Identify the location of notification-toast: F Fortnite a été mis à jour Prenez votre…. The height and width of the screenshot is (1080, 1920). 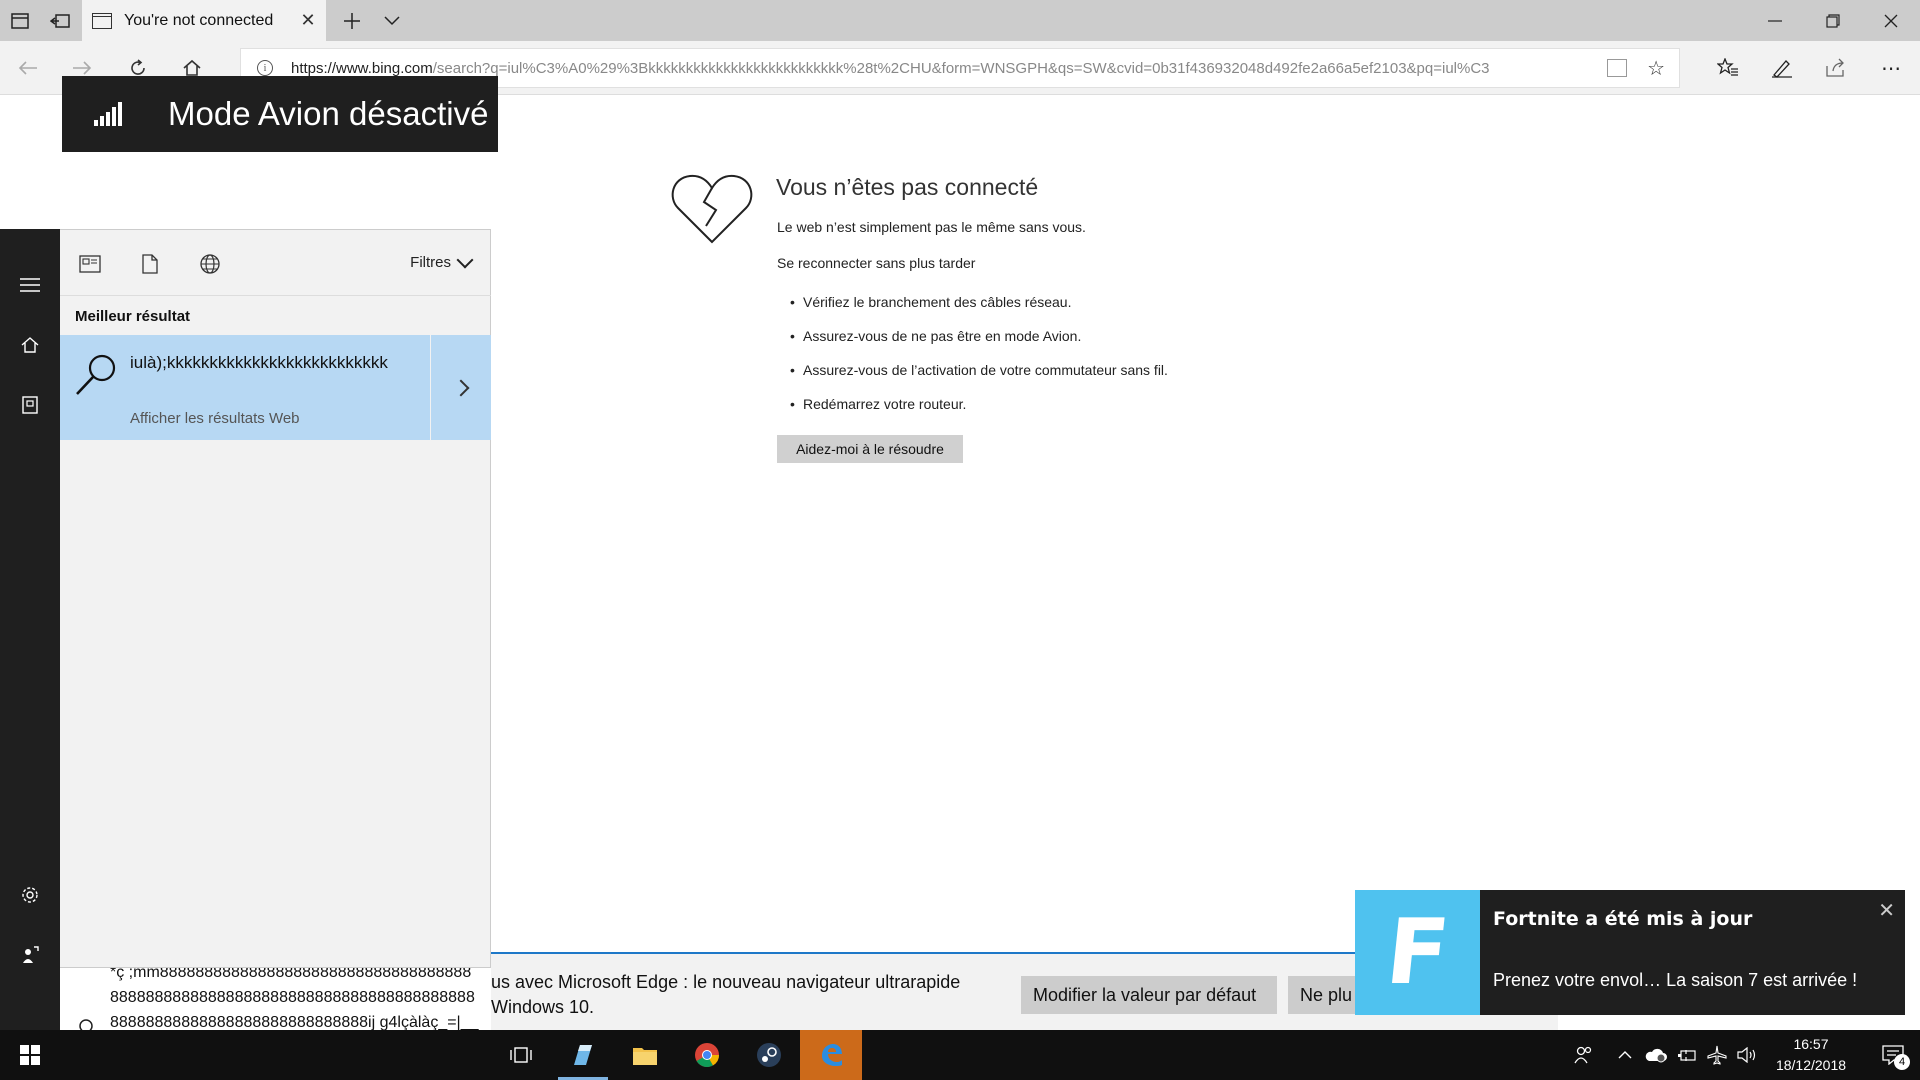
(1630, 952).